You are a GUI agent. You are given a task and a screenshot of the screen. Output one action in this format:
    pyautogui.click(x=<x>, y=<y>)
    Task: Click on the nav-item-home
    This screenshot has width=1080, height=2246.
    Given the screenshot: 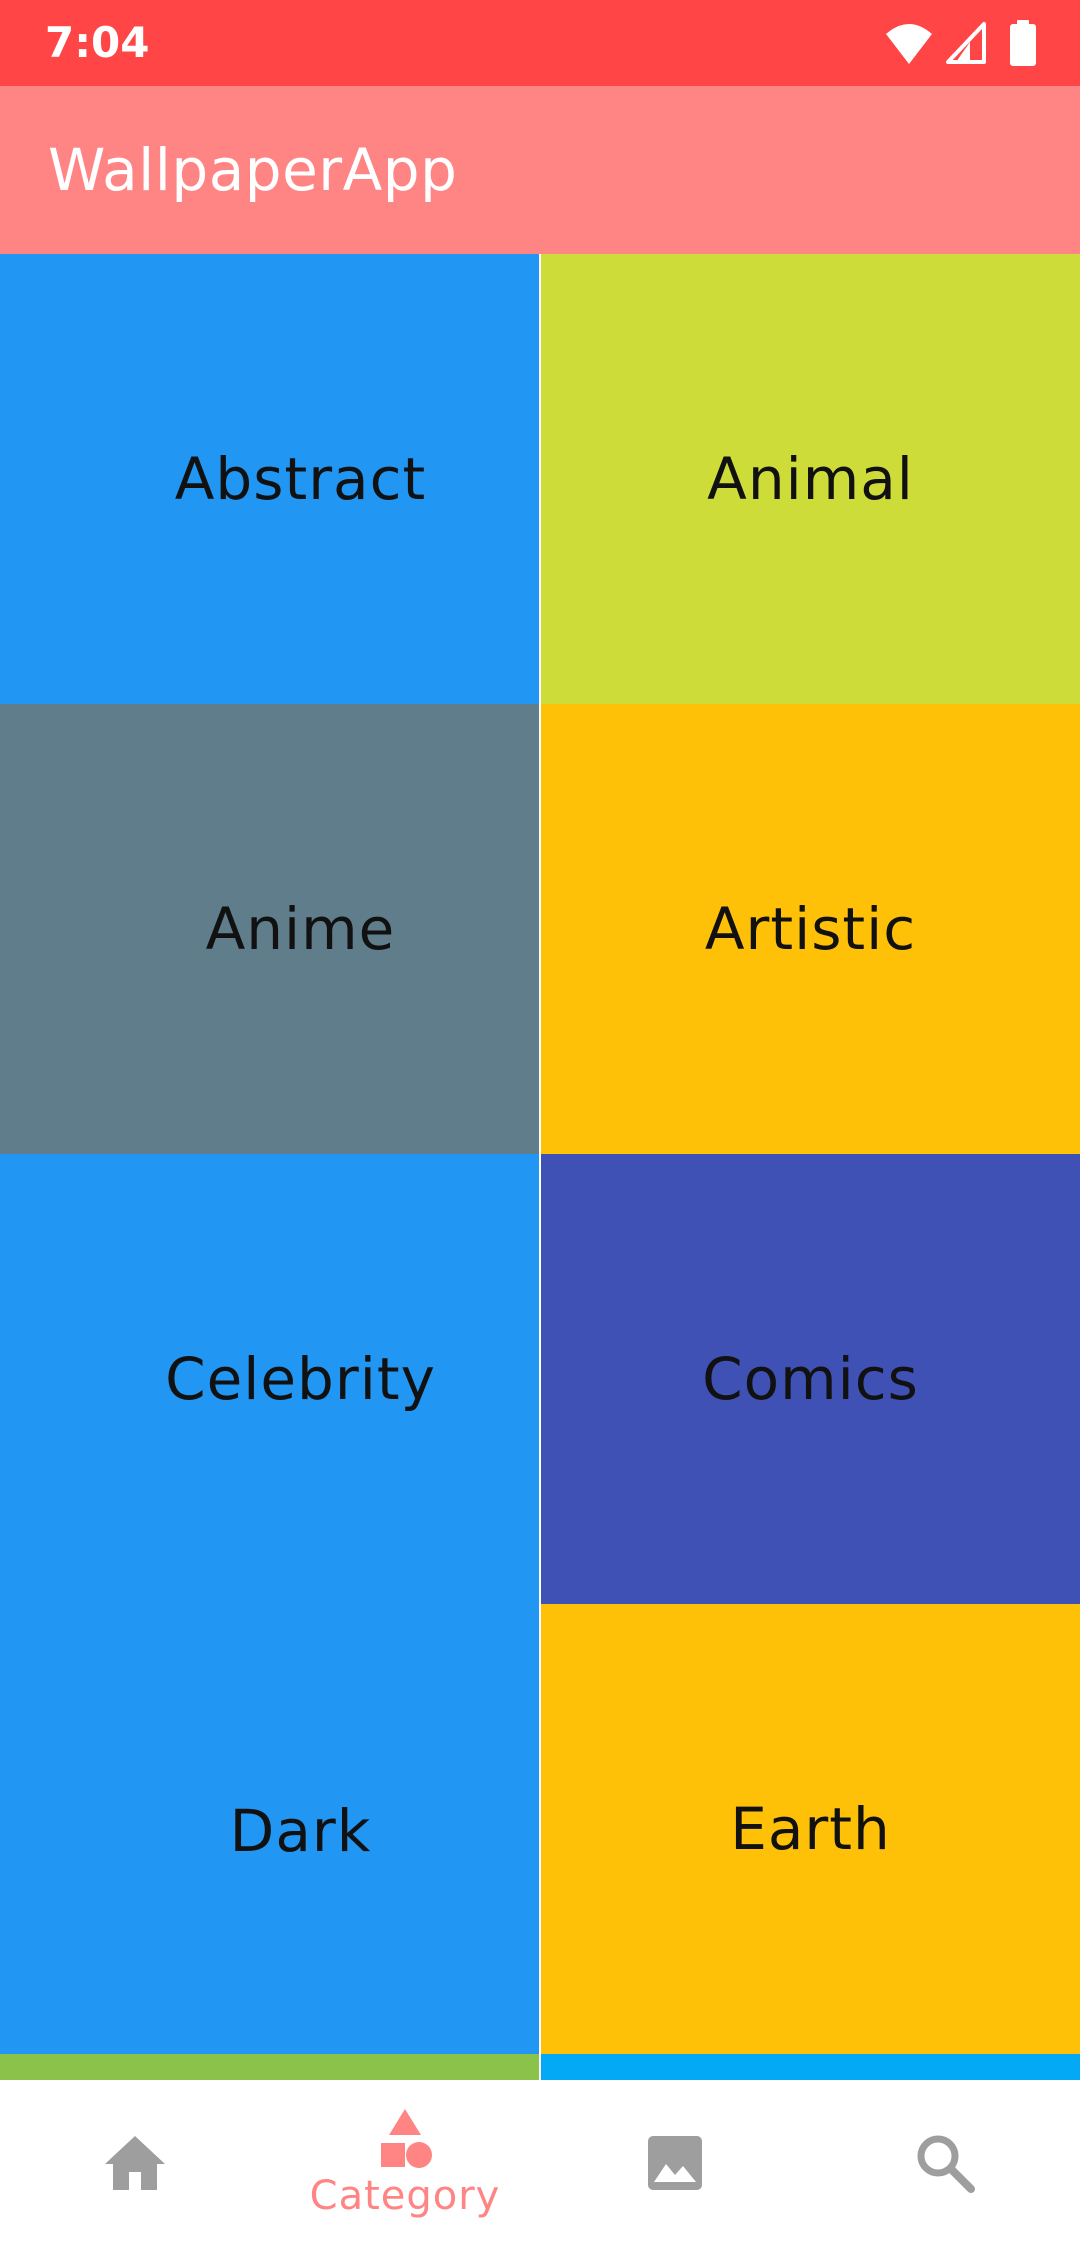 What is the action you would take?
    pyautogui.click(x=135, y=2163)
    